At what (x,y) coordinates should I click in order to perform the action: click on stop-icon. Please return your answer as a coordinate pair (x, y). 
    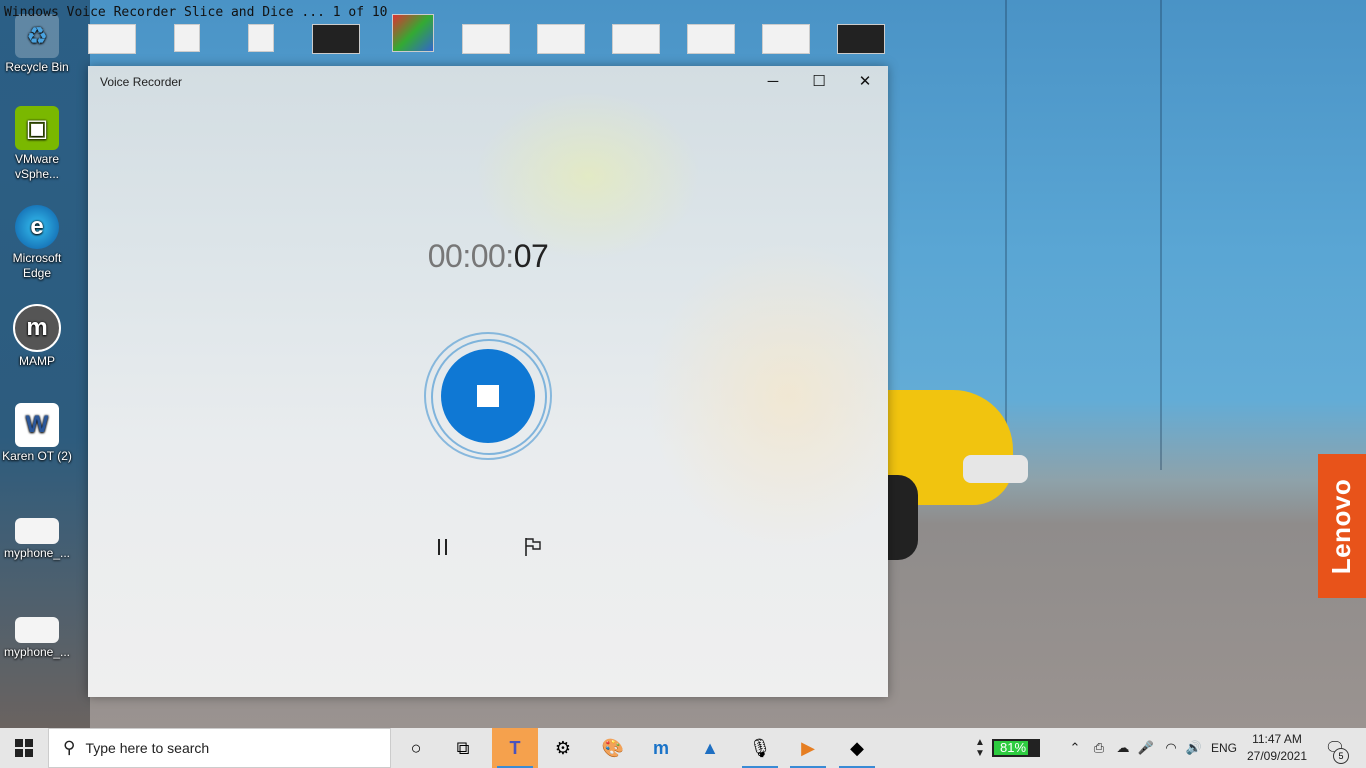
    Looking at the image, I should click on (488, 396).